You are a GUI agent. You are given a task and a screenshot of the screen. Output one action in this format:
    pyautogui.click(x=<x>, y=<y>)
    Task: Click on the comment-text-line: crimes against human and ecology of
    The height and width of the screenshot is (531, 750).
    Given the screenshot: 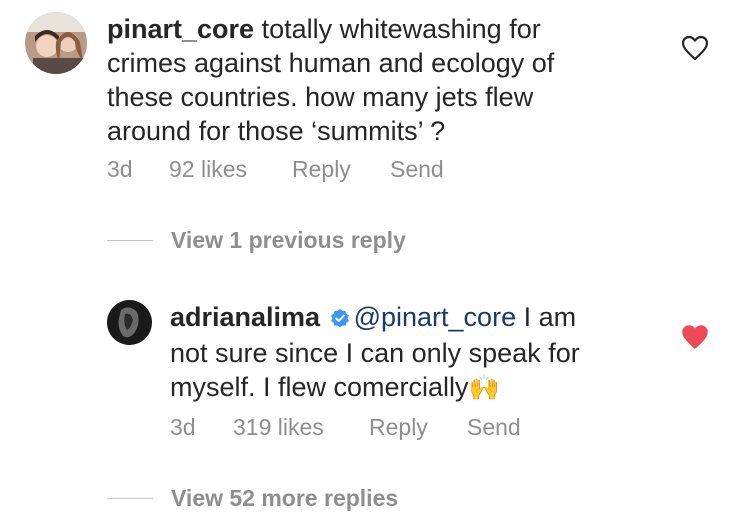 What is the action you would take?
    pyautogui.click(x=331, y=63)
    